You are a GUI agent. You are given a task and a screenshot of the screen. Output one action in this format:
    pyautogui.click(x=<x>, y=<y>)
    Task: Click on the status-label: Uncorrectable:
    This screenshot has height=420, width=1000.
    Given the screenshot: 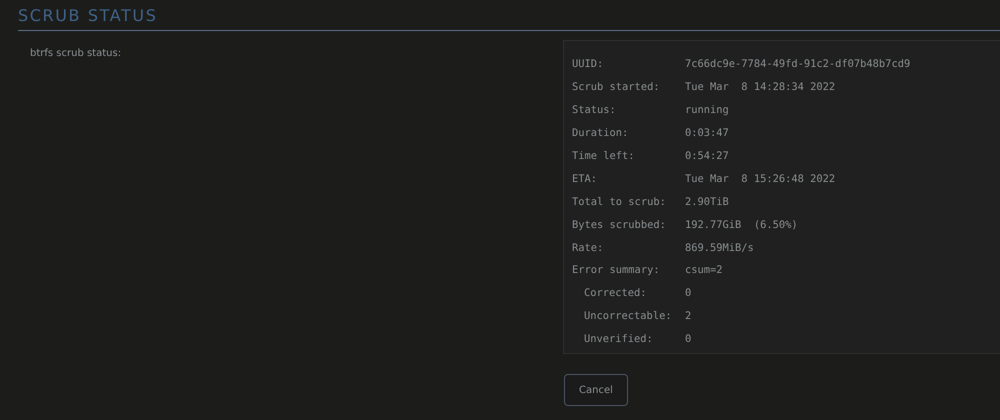 What is the action you would take?
    pyautogui.click(x=628, y=316)
    